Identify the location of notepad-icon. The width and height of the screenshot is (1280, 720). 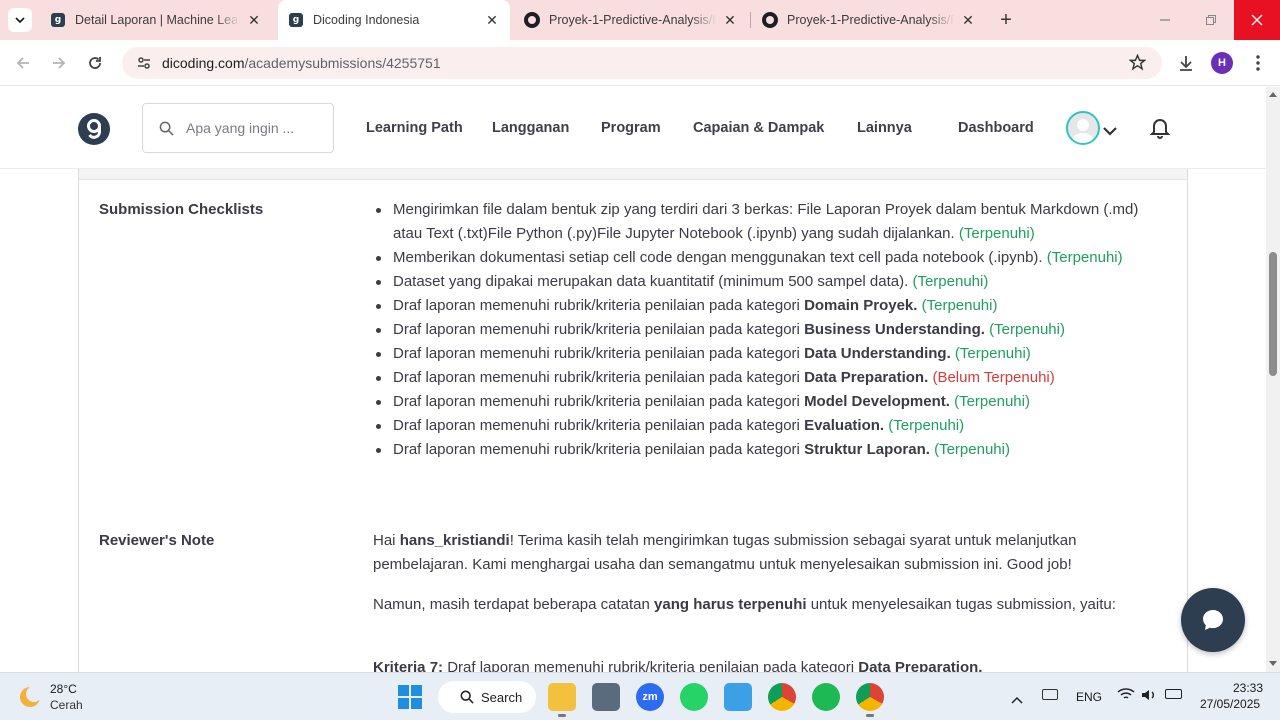
(738, 697).